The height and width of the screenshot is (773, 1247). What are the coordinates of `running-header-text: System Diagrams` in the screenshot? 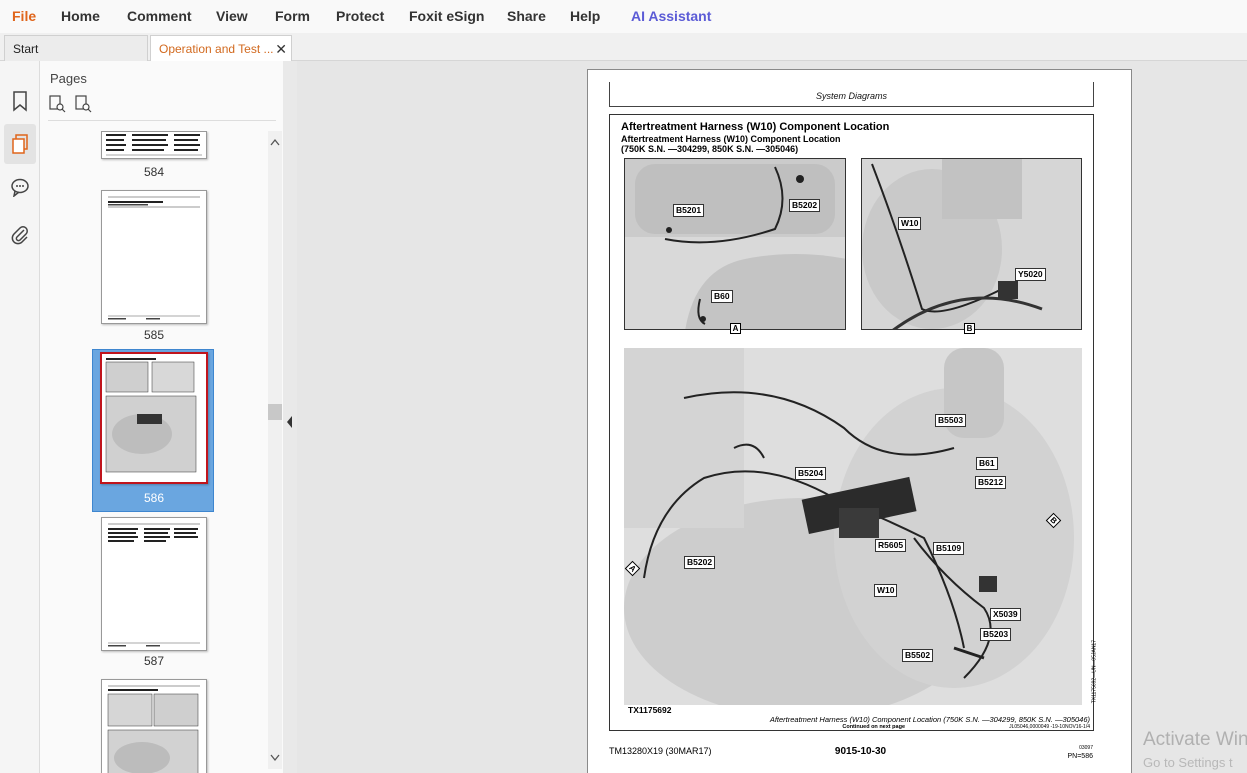 It's located at (851, 96).